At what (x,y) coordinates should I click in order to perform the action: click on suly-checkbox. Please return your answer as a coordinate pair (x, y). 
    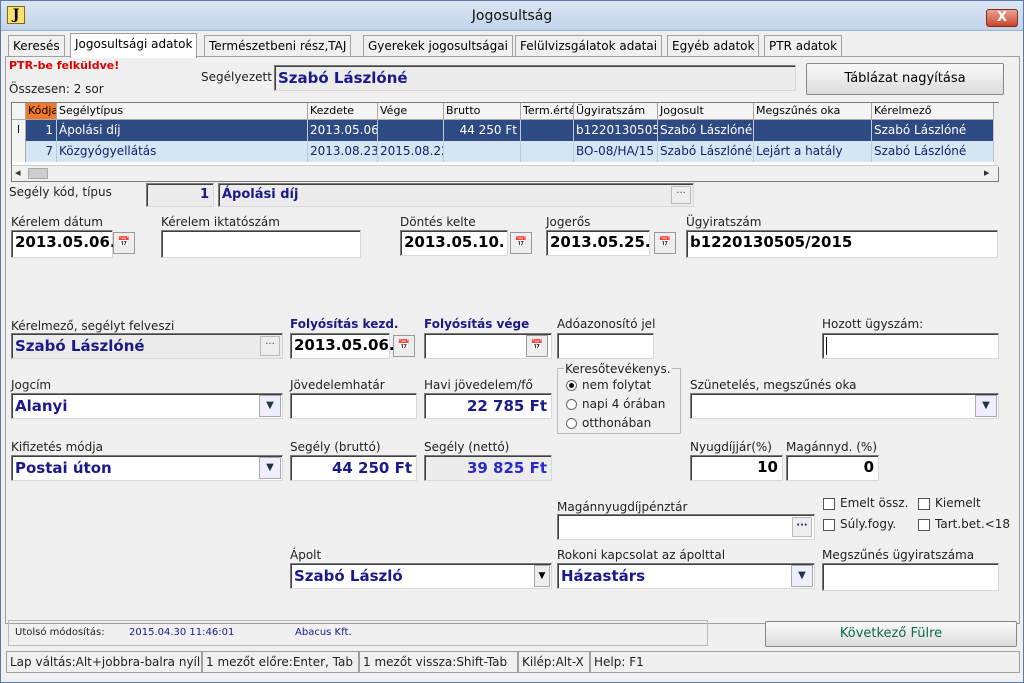
    Looking at the image, I should click on (829, 525).